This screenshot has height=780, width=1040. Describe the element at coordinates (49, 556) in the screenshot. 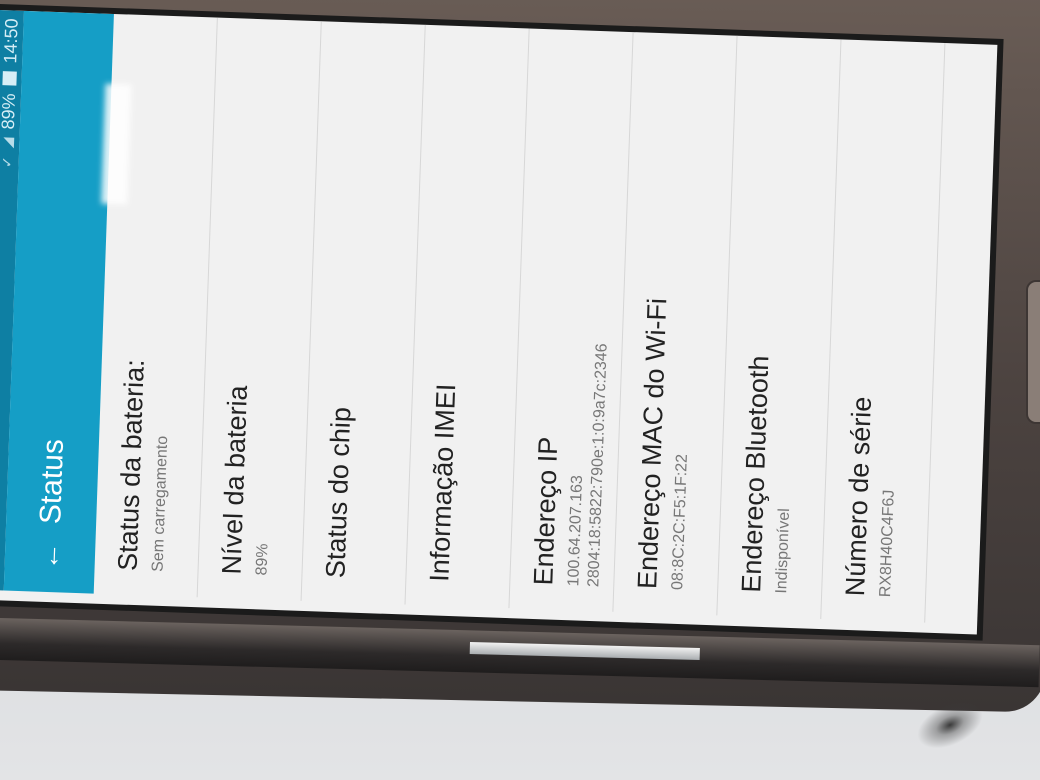

I see `back-arrow-icon: ←` at that location.